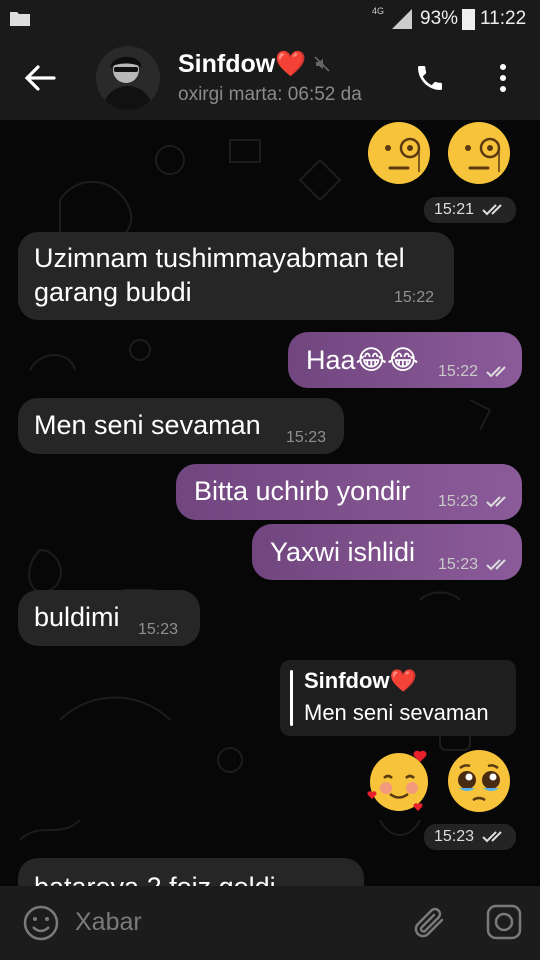 This screenshot has width=540, height=960. I want to click on message-text: Men seni sevaman, so click(147, 425).